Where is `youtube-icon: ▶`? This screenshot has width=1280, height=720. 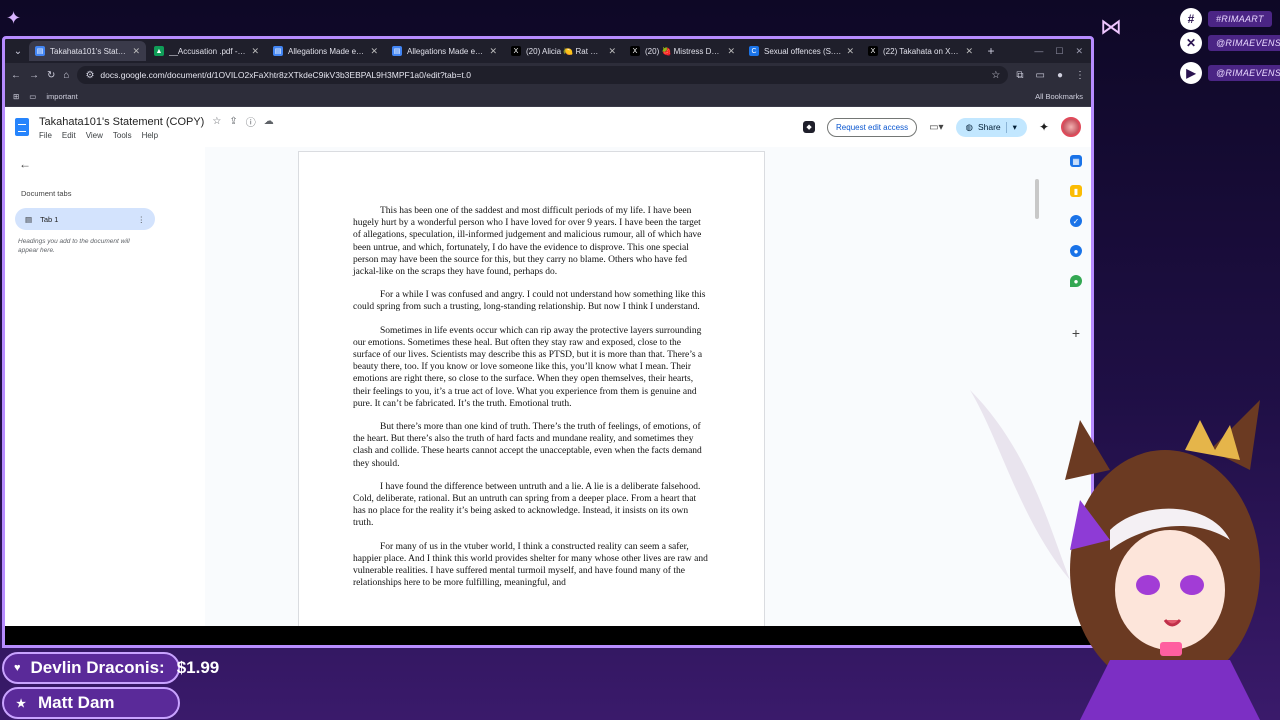 youtube-icon: ▶ is located at coordinates (1191, 73).